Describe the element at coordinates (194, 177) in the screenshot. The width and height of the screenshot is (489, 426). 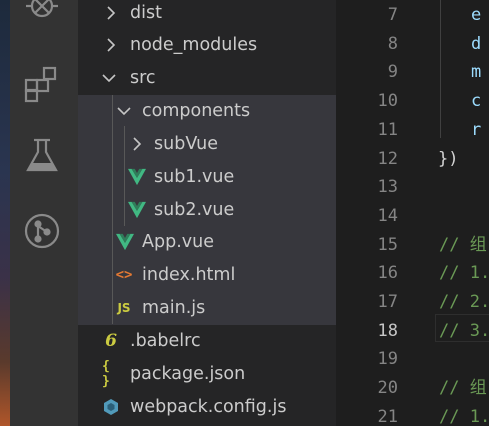
I see `tree-item-label: sub1.vue` at that location.